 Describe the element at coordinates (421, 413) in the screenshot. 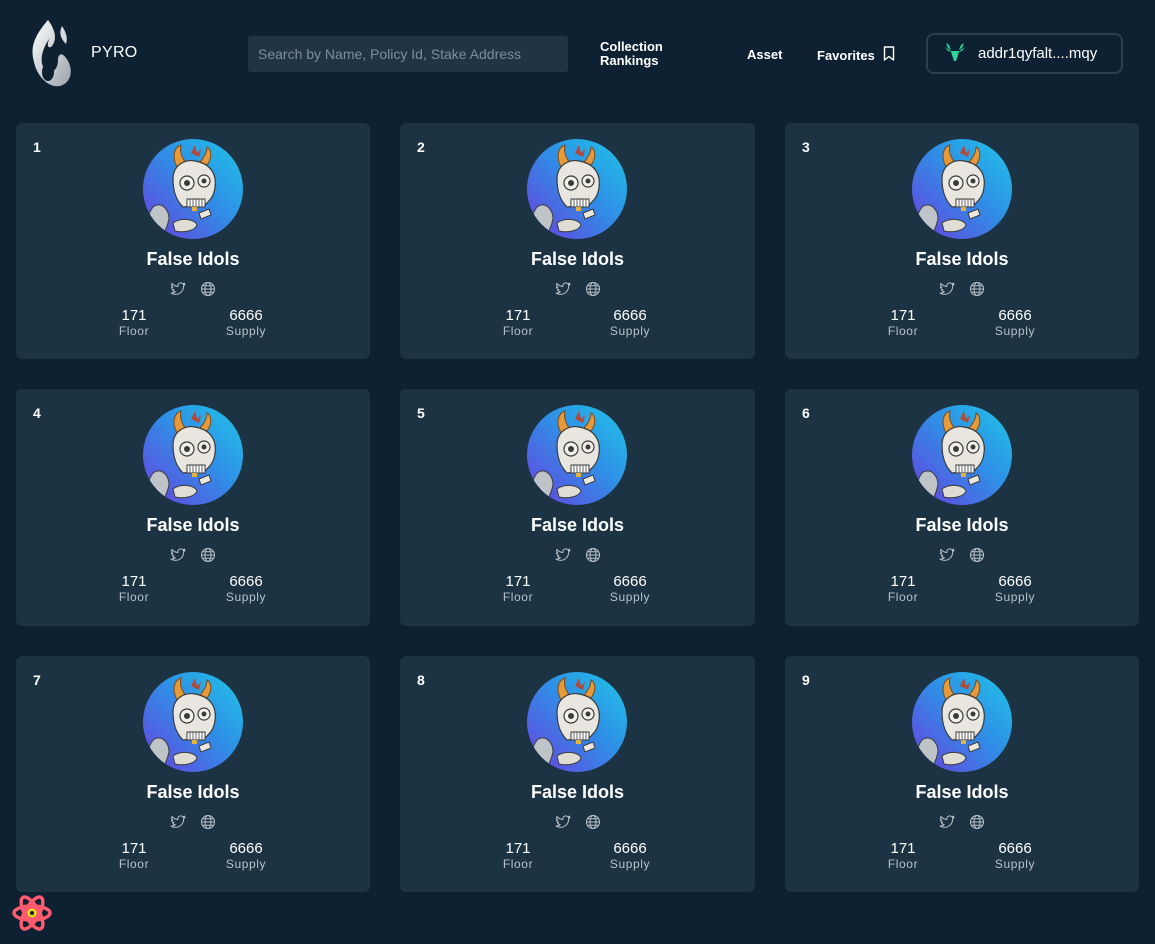

I see `rank-number: 5` at that location.